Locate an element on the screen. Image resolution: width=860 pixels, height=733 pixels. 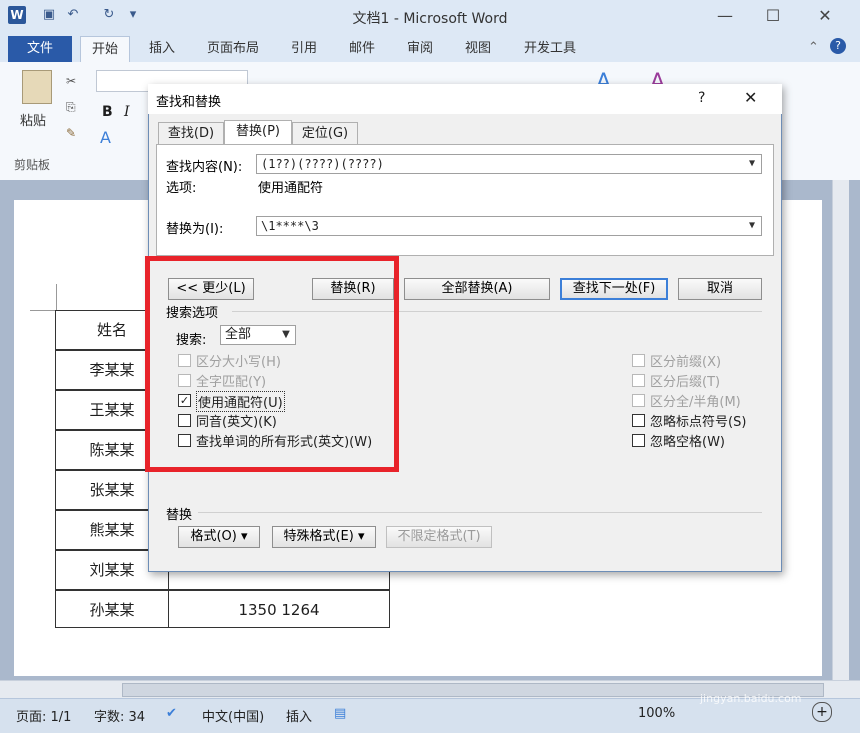
page-count: 页面: 1/1 is located at coordinates (43, 715).